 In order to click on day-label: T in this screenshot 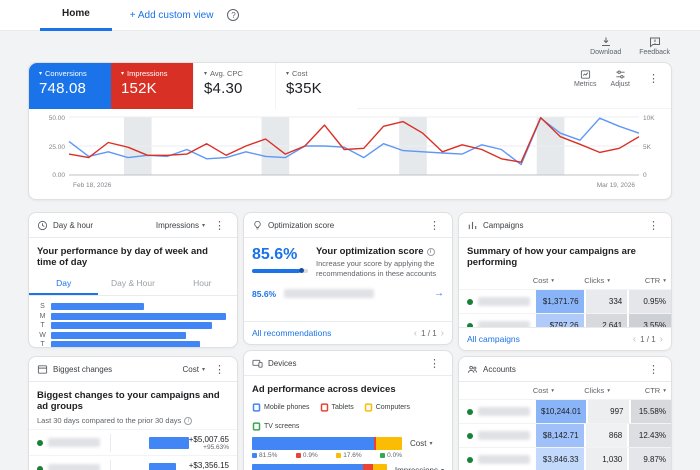, I will do `click(42, 325)`.